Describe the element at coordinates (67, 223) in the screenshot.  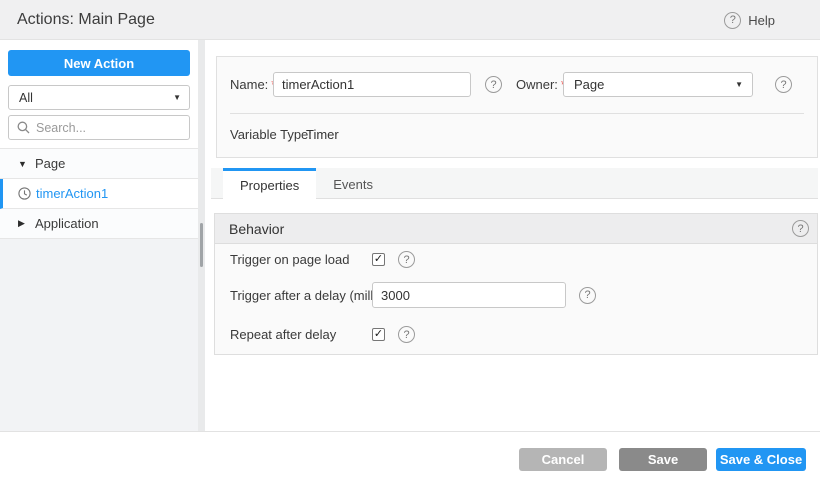
I see `tree-item-label: Application` at that location.